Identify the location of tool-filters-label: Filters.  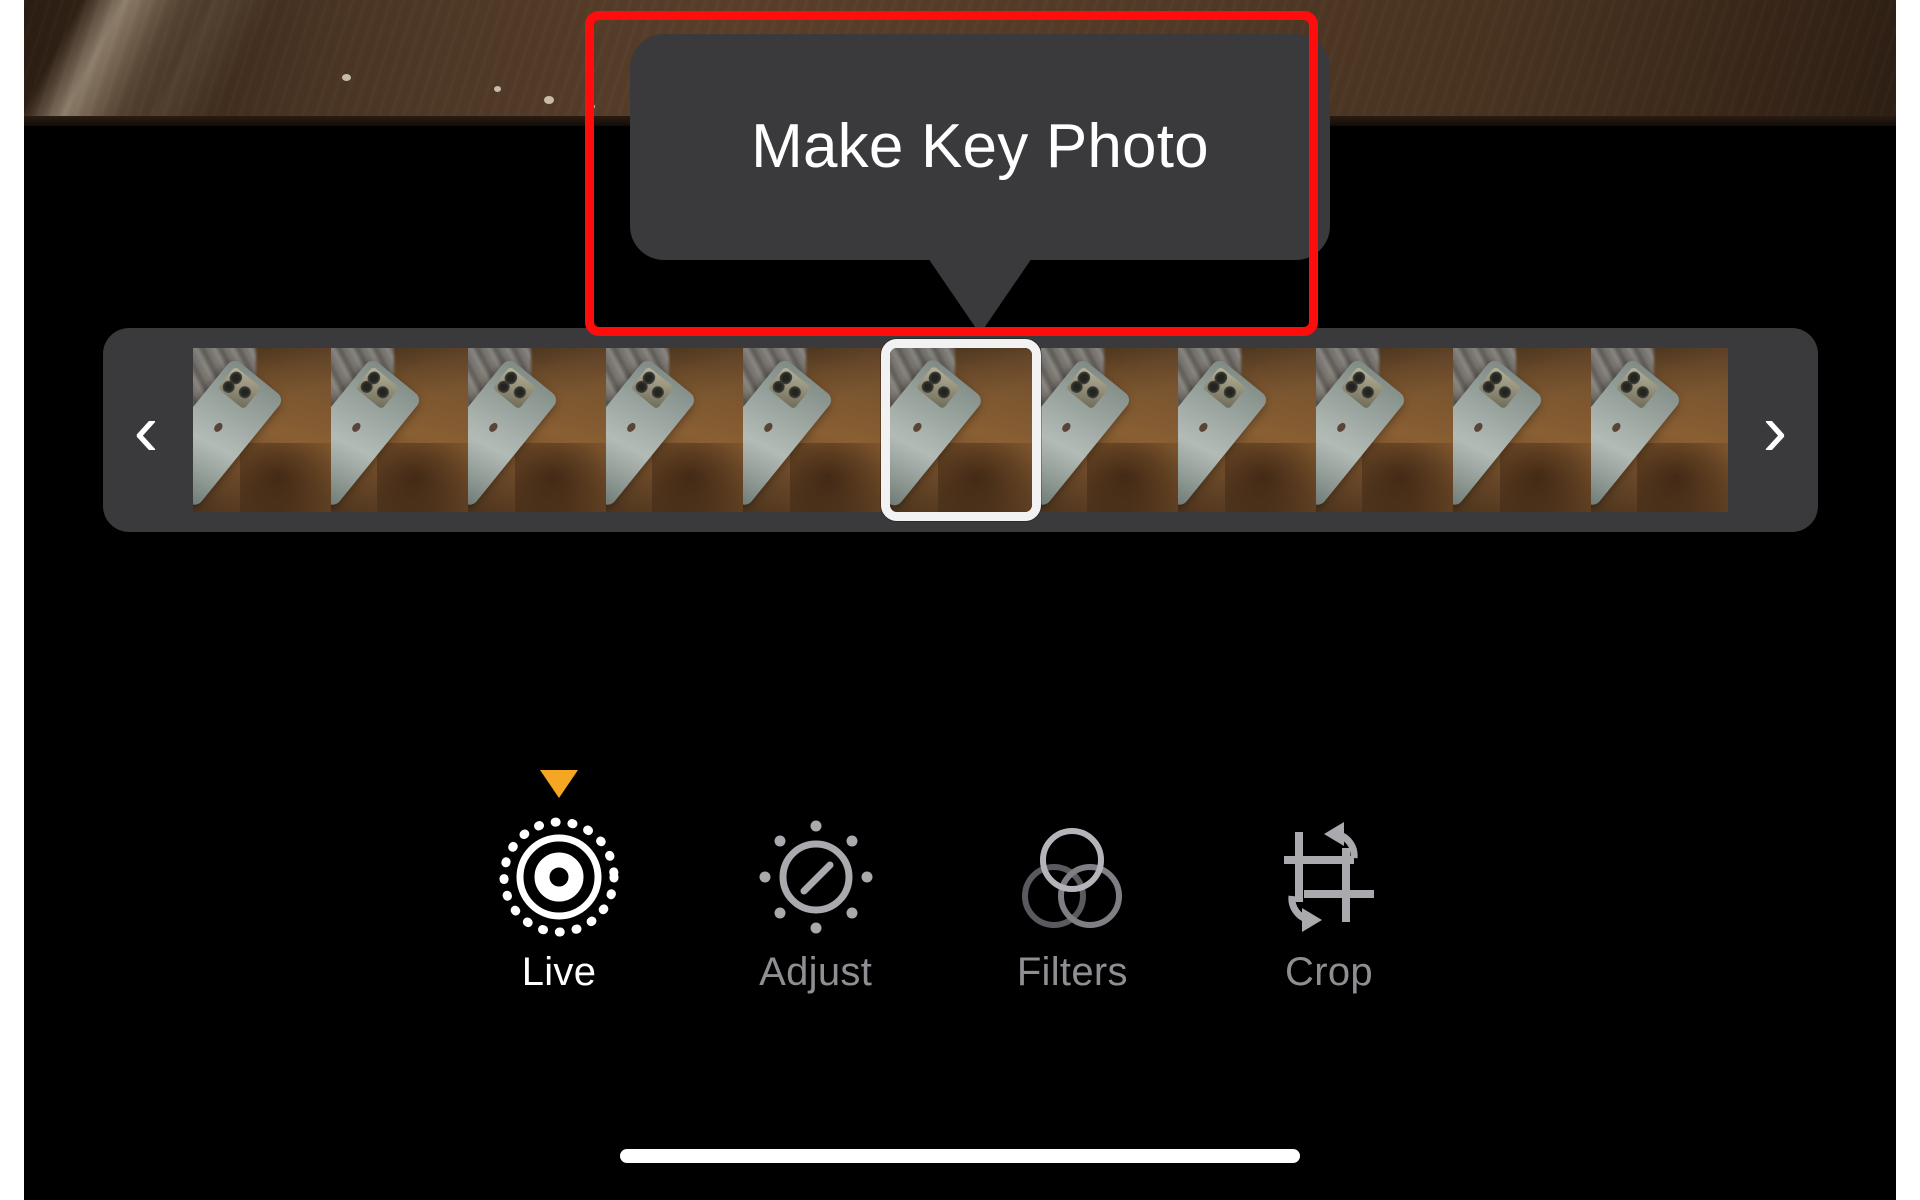
(1072, 972).